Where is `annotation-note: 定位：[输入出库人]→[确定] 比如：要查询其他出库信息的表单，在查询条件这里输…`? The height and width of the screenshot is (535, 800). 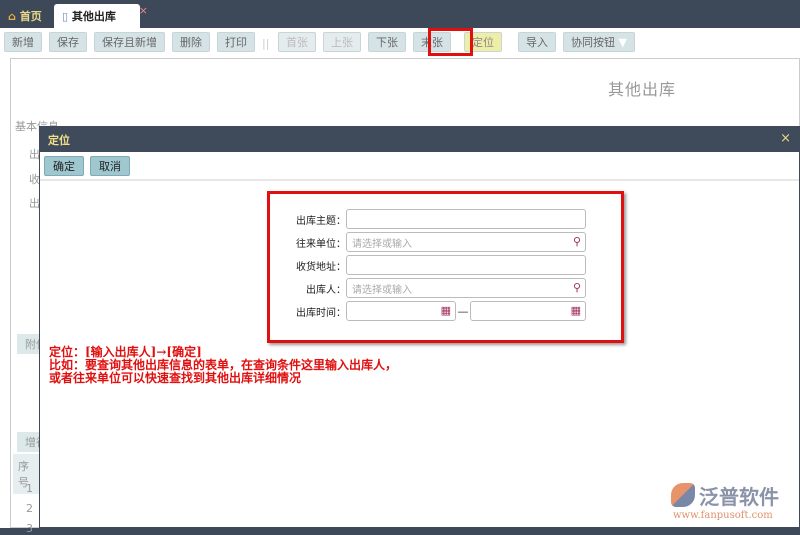
annotation-note: 定位：[输入出库人]→[确定] 比如：要查询其他出库信息的表单，在查询条件这里输… is located at coordinates (223, 365).